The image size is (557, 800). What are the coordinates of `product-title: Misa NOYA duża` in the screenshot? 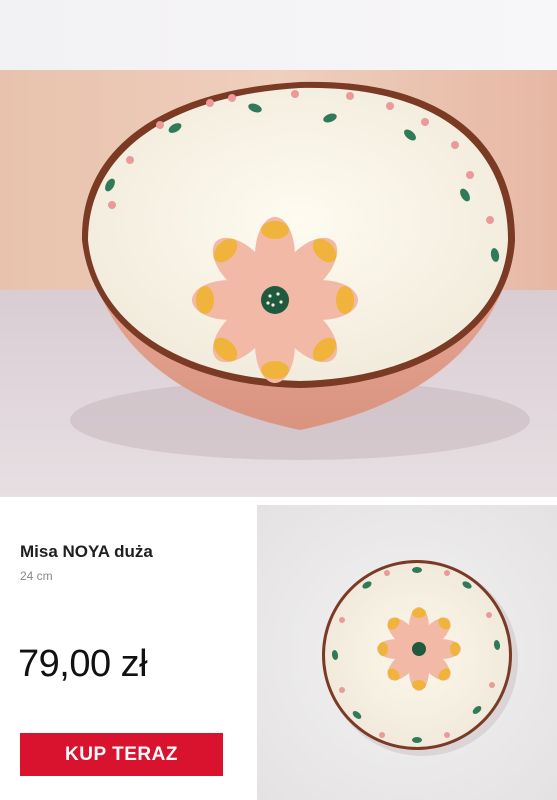 It's located at (86, 552).